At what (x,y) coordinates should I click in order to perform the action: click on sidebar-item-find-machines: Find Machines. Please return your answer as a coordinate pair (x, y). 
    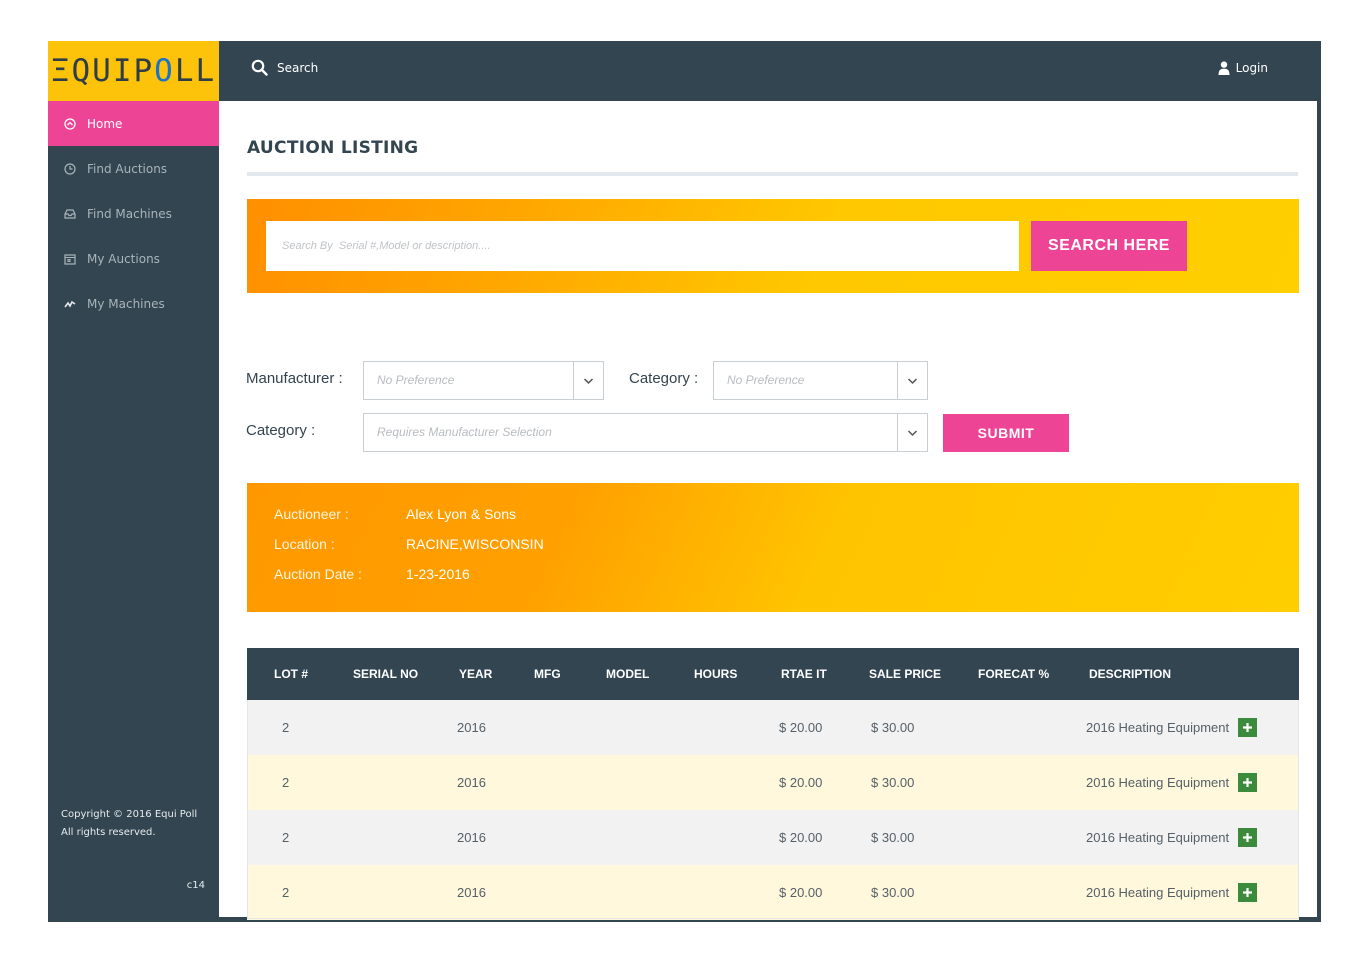
    Looking at the image, I should click on (133, 213).